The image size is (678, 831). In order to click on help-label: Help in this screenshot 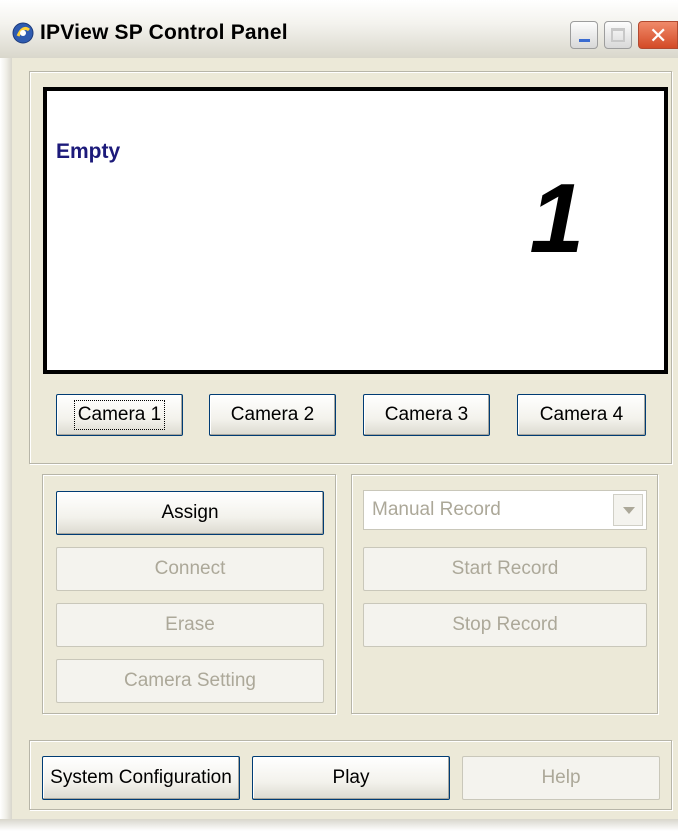, I will do `click(561, 777)`.